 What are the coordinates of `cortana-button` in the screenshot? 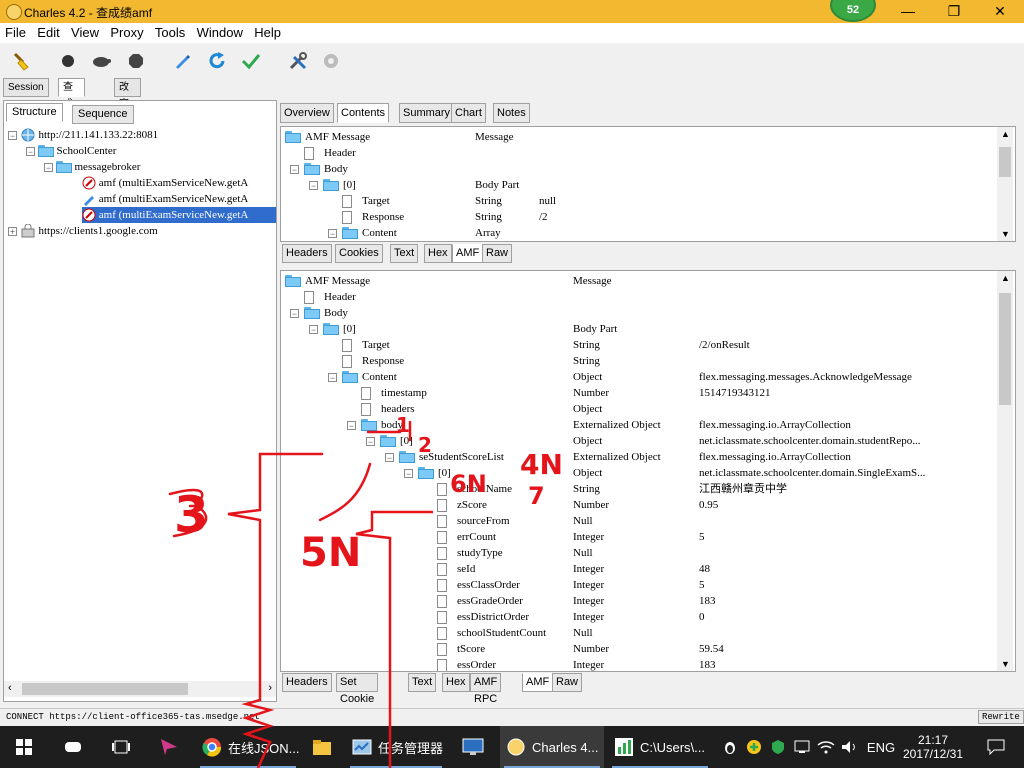 It's located at (73, 747).